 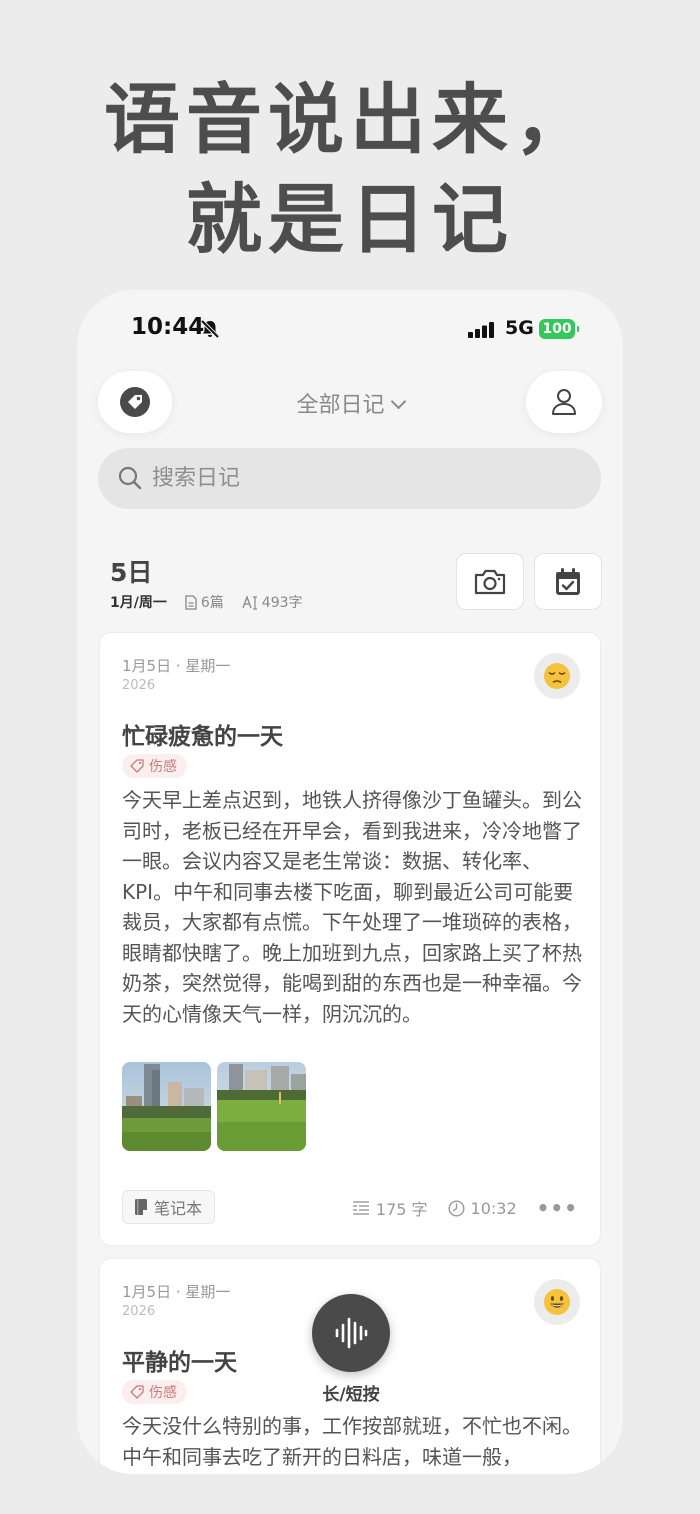 I want to click on network-type: 5G, so click(x=519, y=328).